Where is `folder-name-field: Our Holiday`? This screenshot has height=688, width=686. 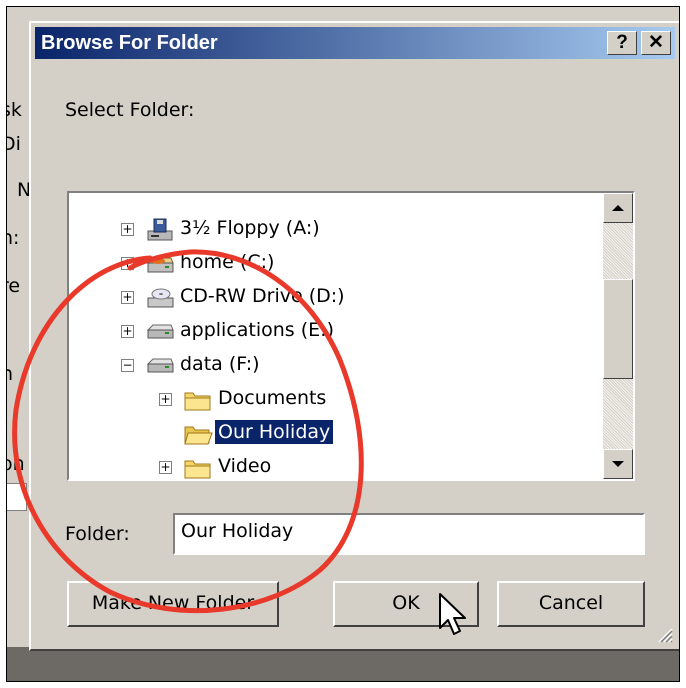
folder-name-field: Our Holiday is located at coordinates (409, 534).